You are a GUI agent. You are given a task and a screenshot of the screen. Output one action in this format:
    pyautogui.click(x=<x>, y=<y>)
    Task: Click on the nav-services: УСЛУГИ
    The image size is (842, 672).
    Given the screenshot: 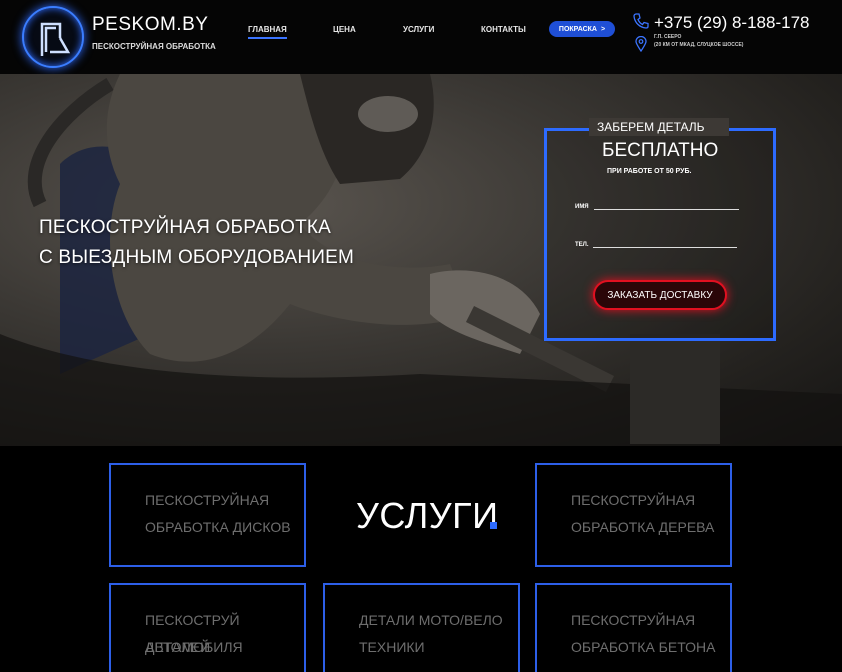 What is the action you would take?
    pyautogui.click(x=418, y=29)
    